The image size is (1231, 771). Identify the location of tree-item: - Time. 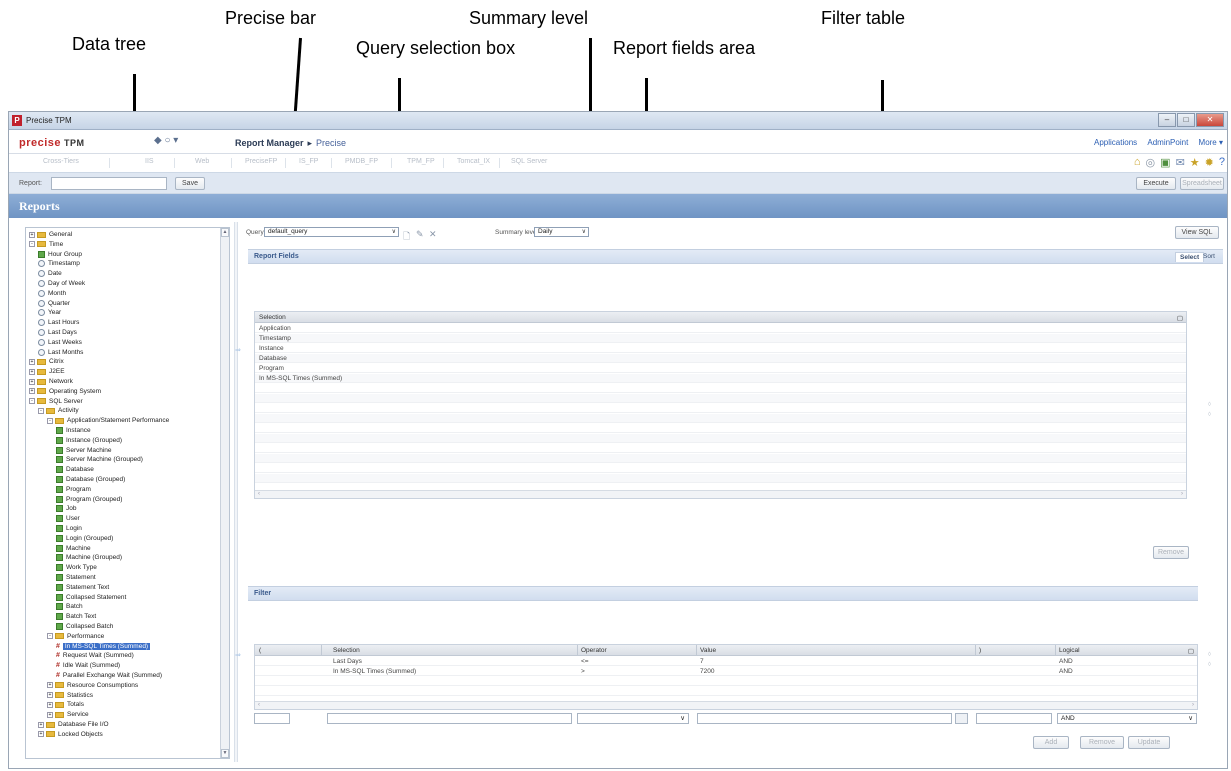
(46, 244).